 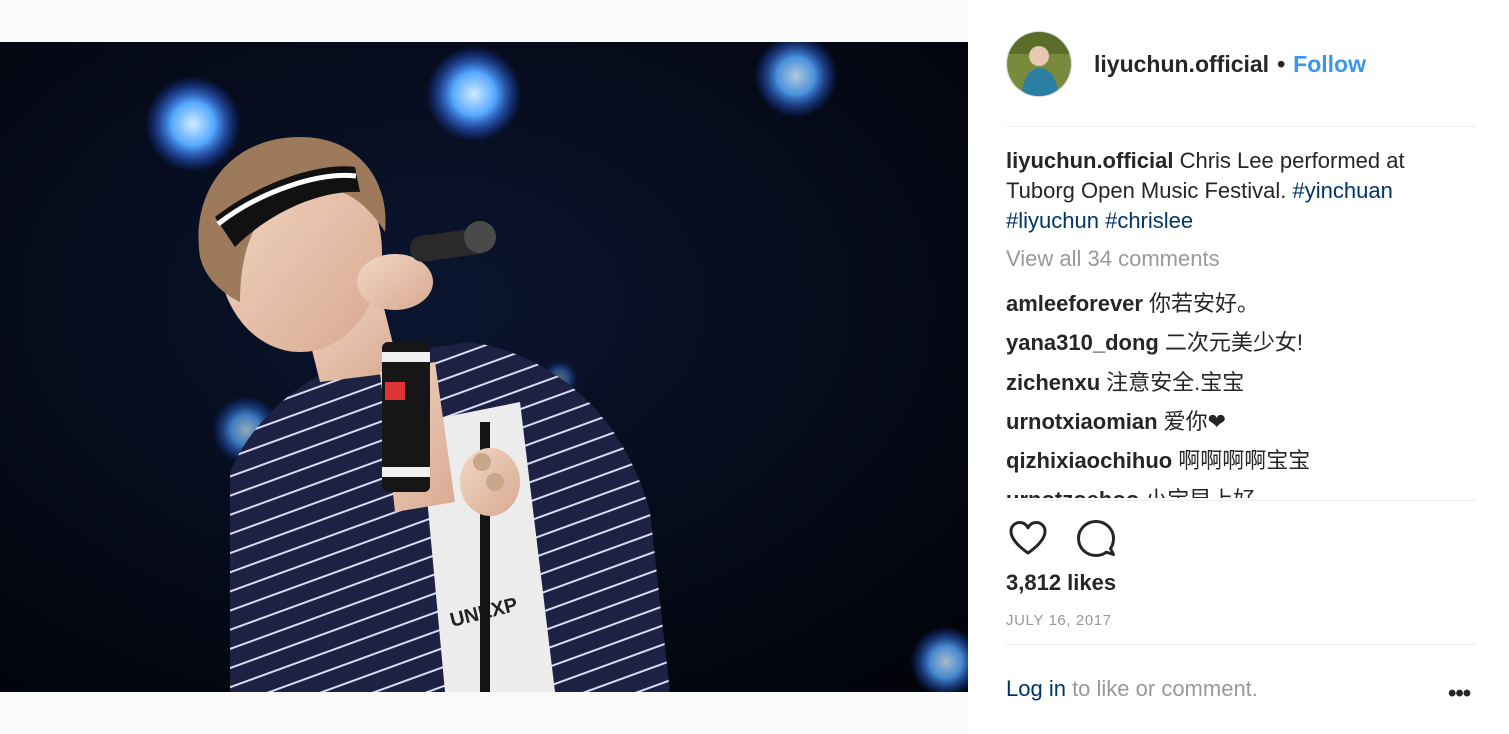 I want to click on login-prompt-text: to like or comment., so click(x=1161, y=688).